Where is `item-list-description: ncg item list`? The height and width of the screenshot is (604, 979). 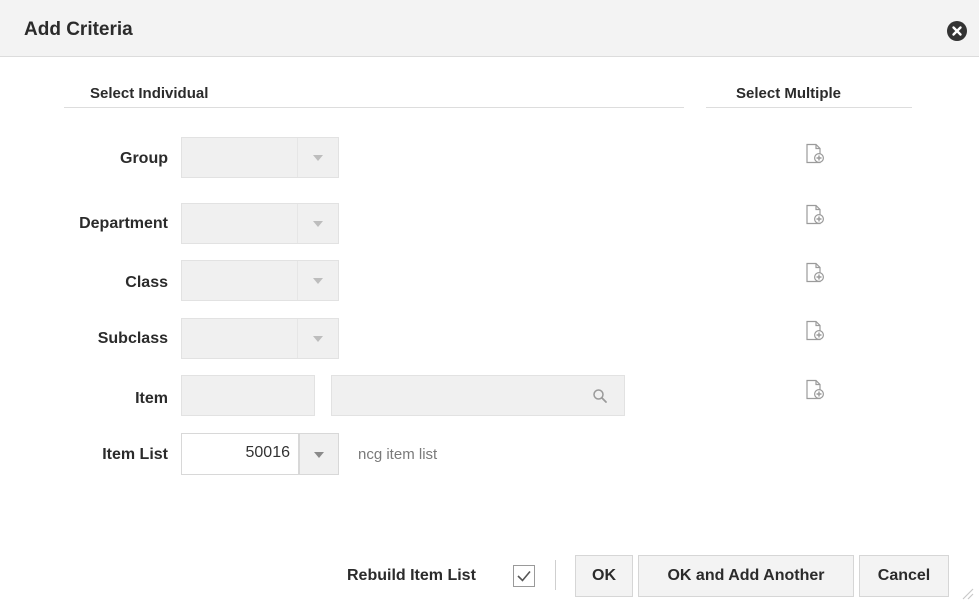
item-list-description: ncg item list is located at coordinates (398, 454).